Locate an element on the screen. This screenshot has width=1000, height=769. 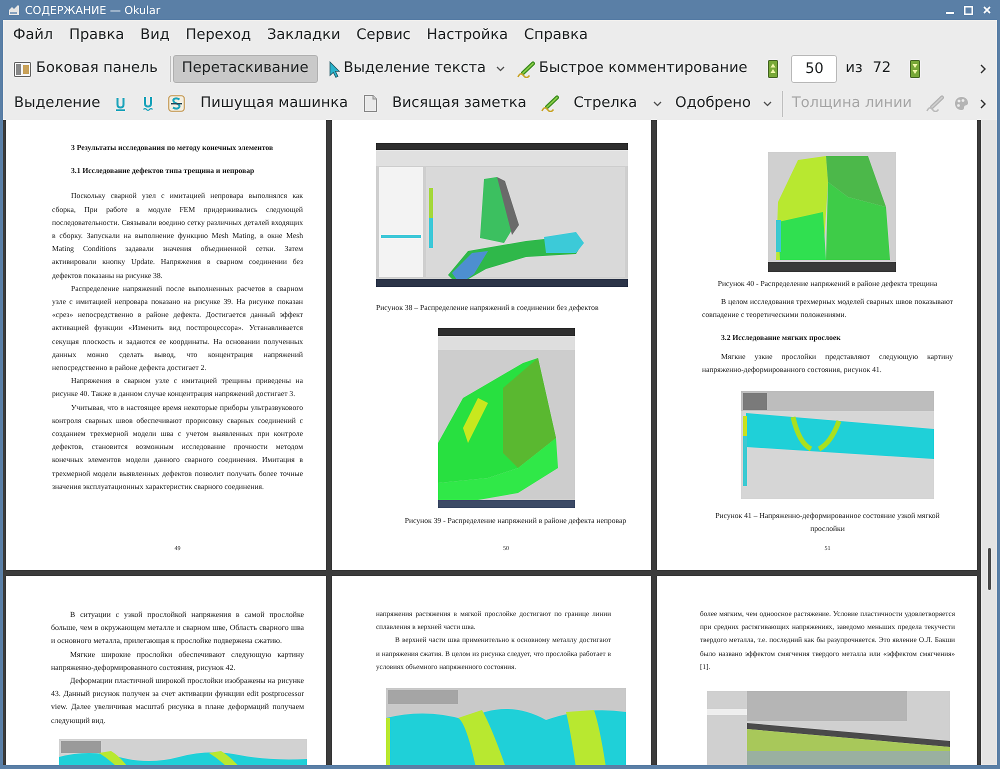
page-down-icon is located at coordinates (915, 69).